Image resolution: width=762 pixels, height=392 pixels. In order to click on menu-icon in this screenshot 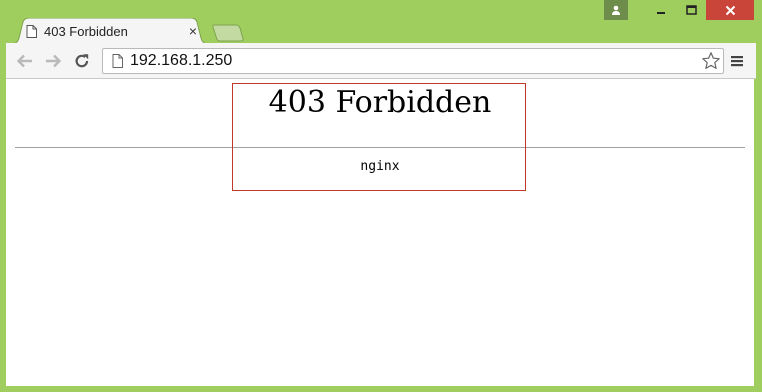, I will do `click(737, 61)`.